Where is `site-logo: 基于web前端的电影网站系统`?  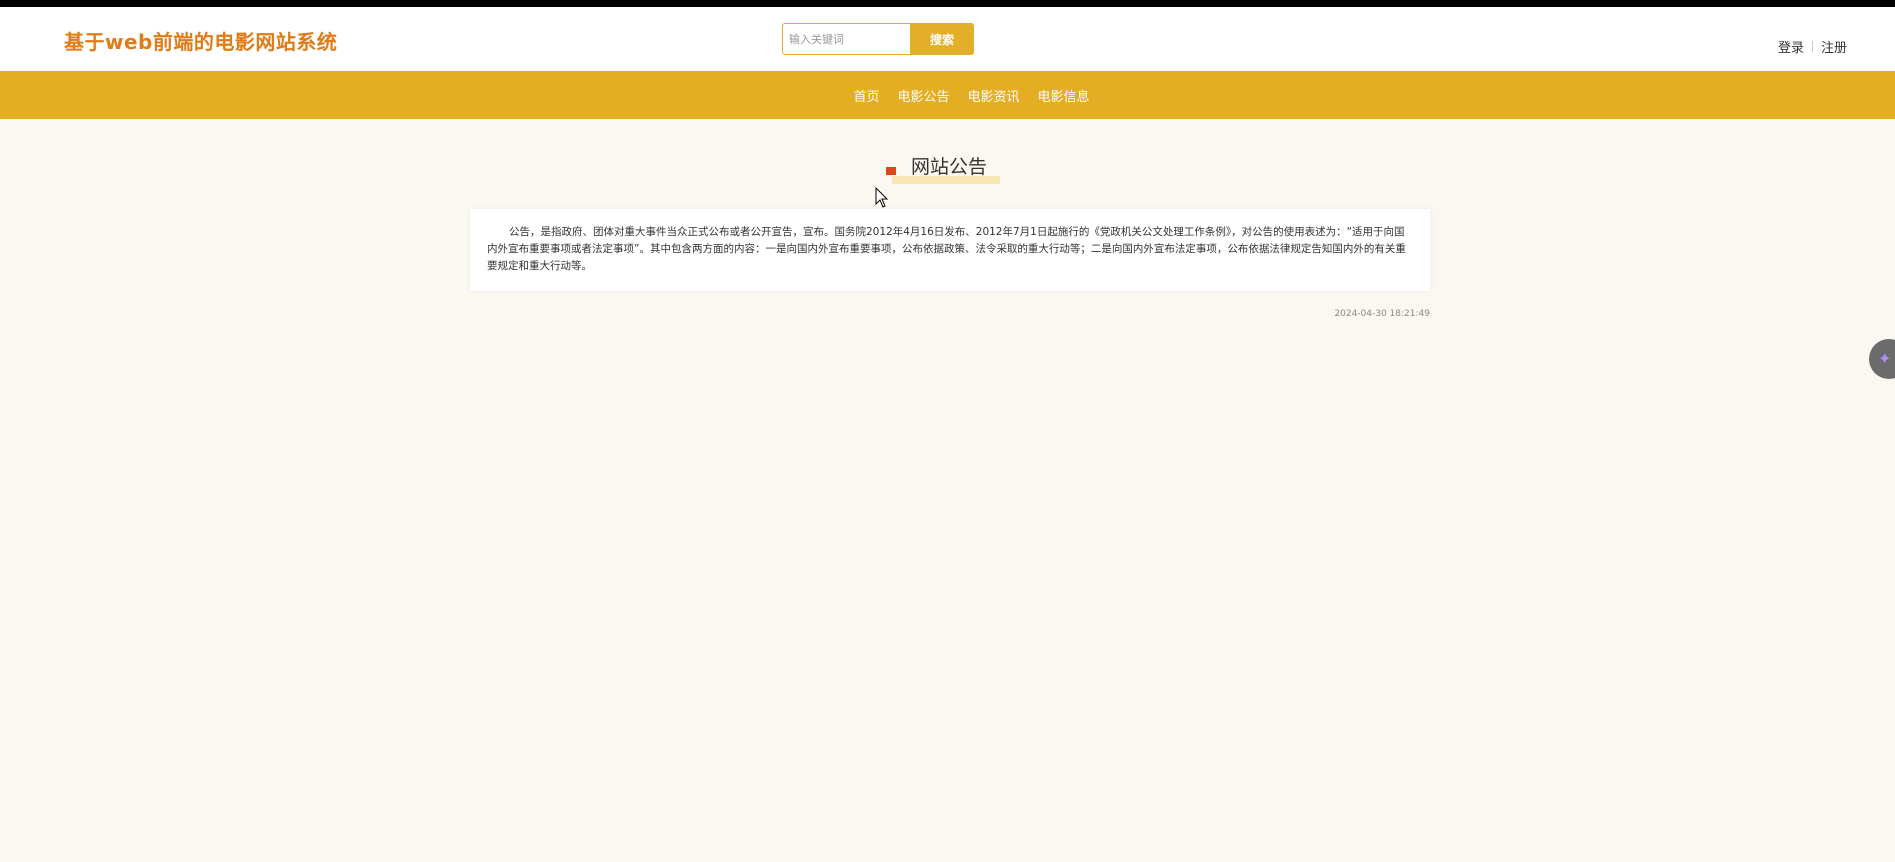 site-logo: 基于web前端的电影网站系统 is located at coordinates (184, 40).